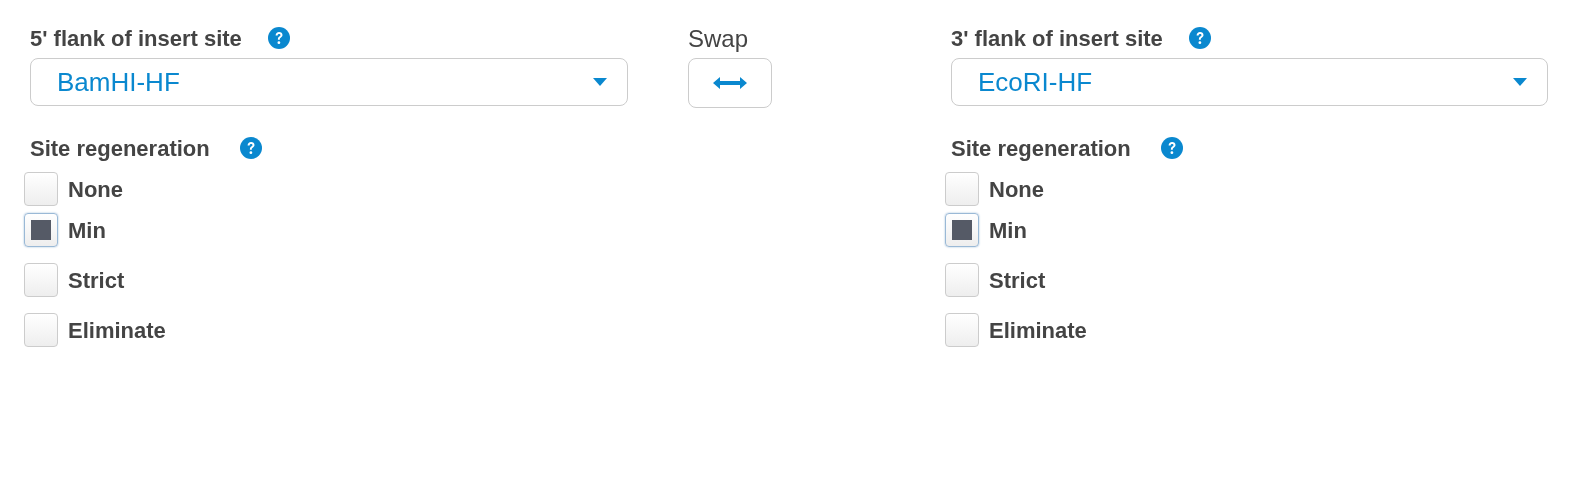  I want to click on swap-button, so click(730, 83).